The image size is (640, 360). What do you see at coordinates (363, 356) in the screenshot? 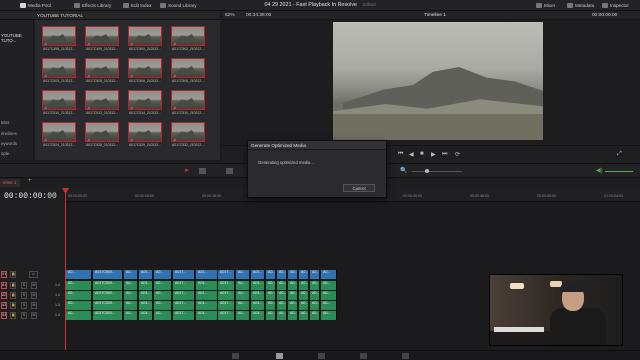
I see `color-page-icon` at bounding box center [363, 356].